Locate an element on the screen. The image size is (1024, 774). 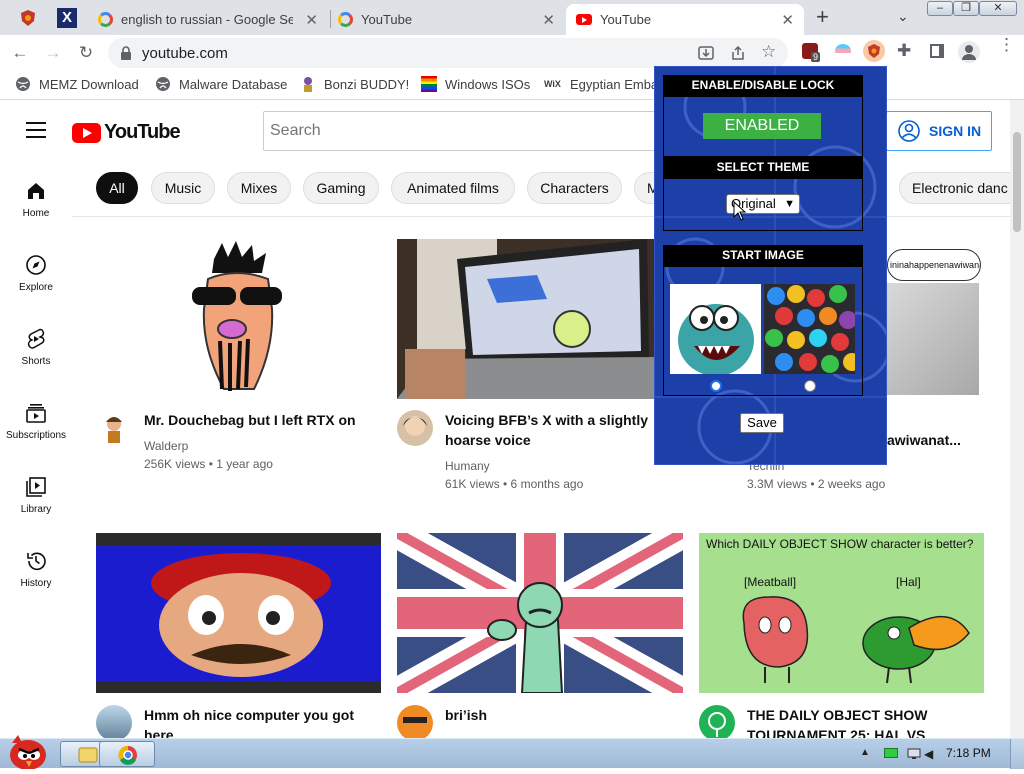
wix-icon: WiX is located at coordinates (552, 84).